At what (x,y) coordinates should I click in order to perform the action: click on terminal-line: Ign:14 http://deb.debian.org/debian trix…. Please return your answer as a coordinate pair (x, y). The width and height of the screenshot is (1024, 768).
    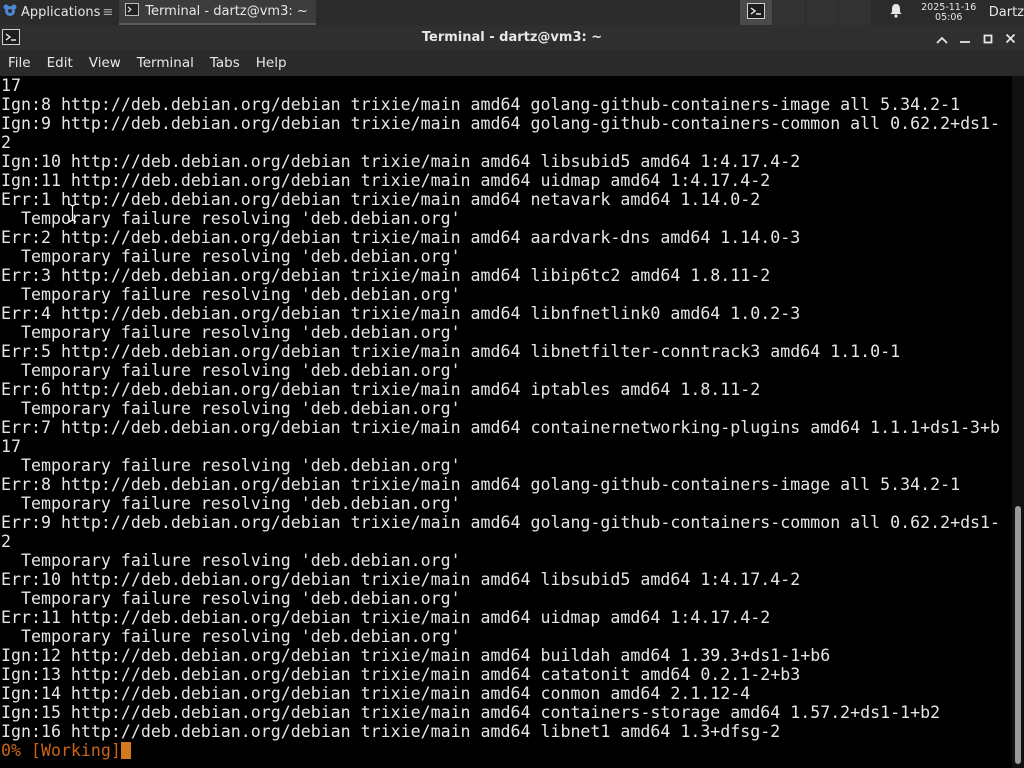
    Looking at the image, I should click on (376, 693).